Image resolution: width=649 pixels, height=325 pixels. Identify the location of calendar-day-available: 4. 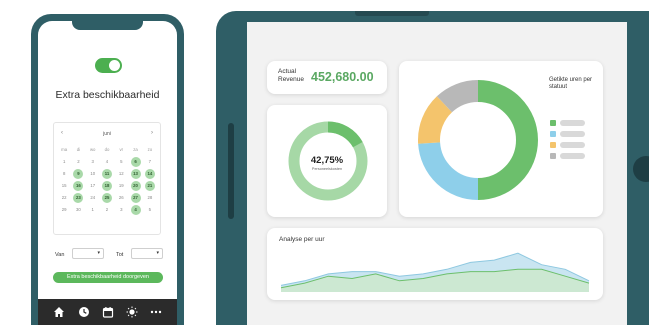
(135, 210).